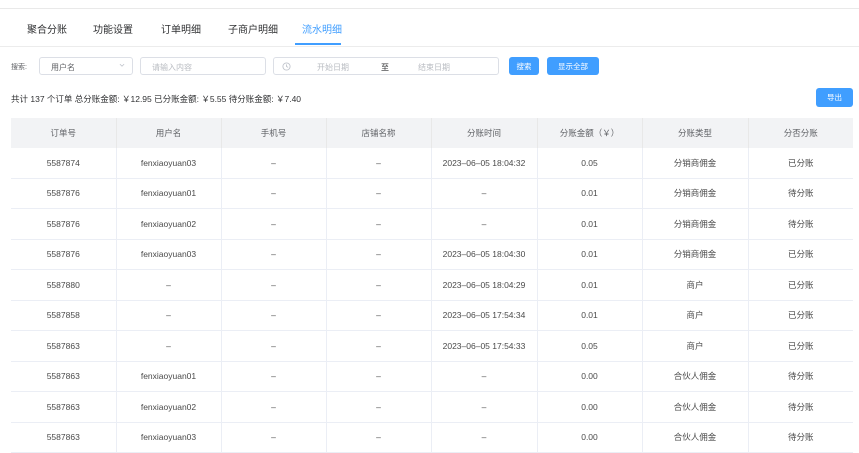 This screenshot has height=453, width=859. What do you see at coordinates (122, 65) in the screenshot?
I see `chevron-down-icon` at bounding box center [122, 65].